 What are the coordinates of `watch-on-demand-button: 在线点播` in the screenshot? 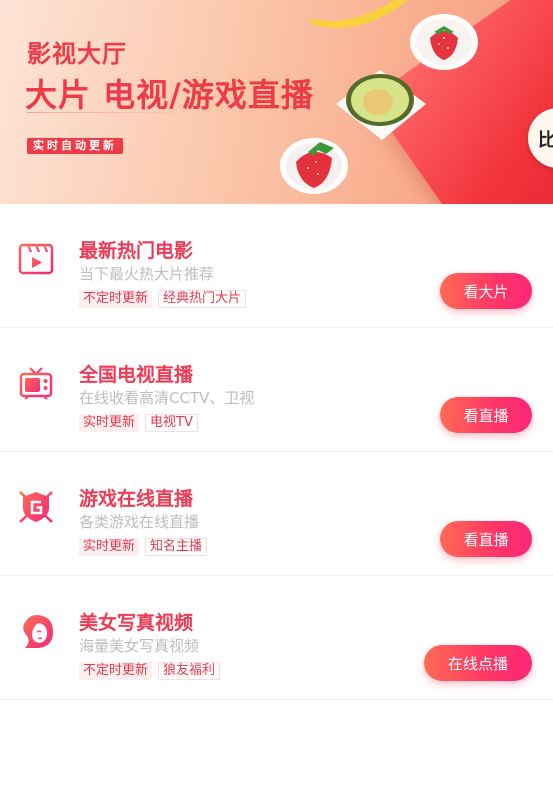 It's located at (478, 663).